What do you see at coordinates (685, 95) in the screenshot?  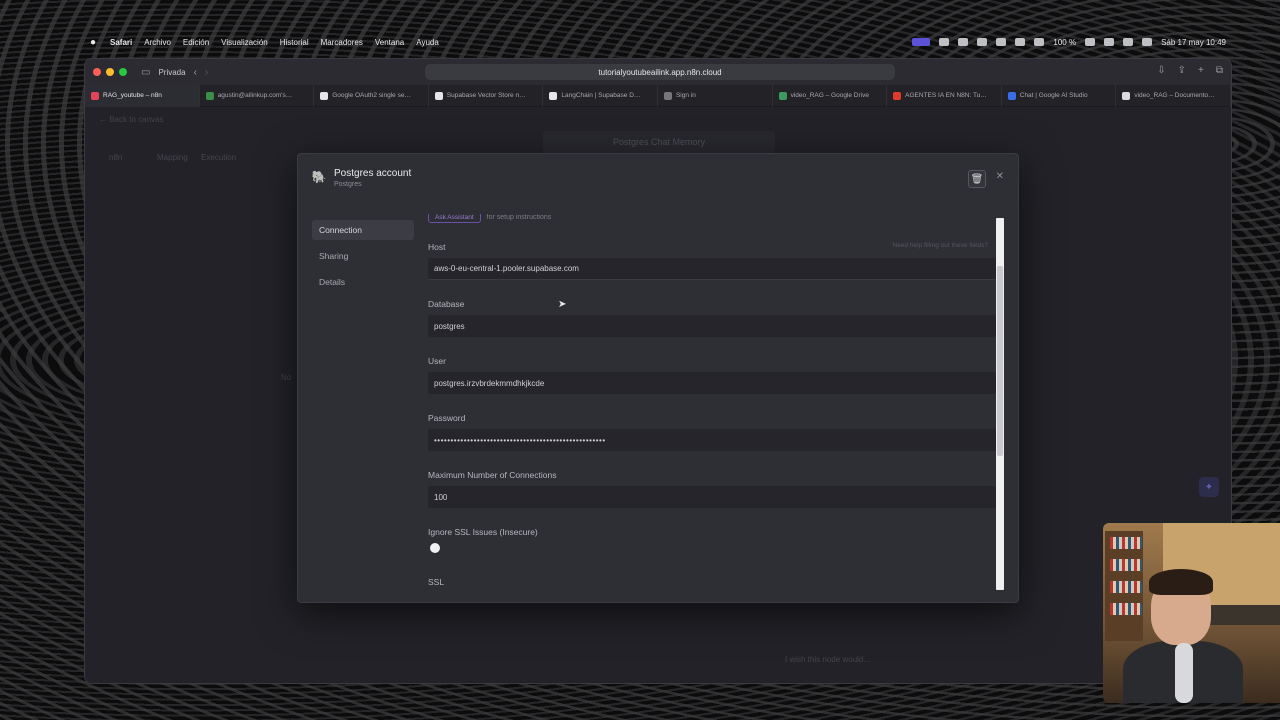 I see `tab-label: Sign in` at bounding box center [685, 95].